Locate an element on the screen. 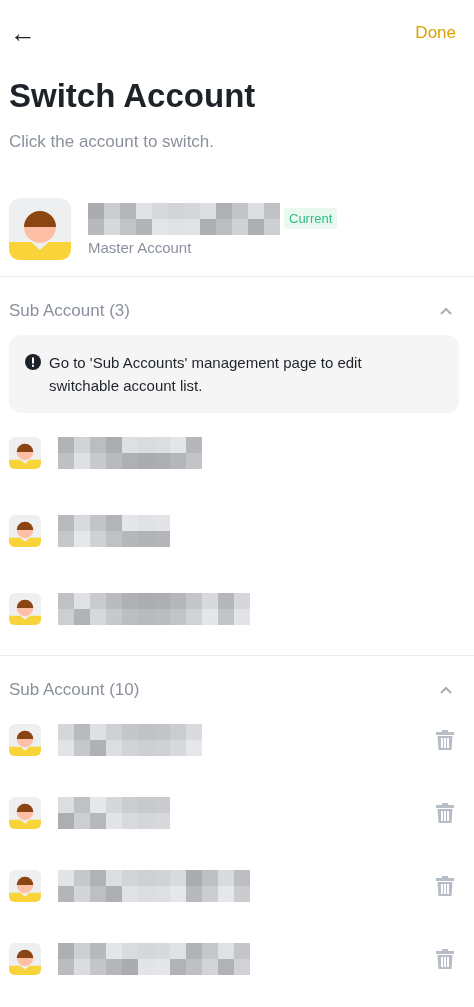  page-title: Switch Account is located at coordinates (133, 96).